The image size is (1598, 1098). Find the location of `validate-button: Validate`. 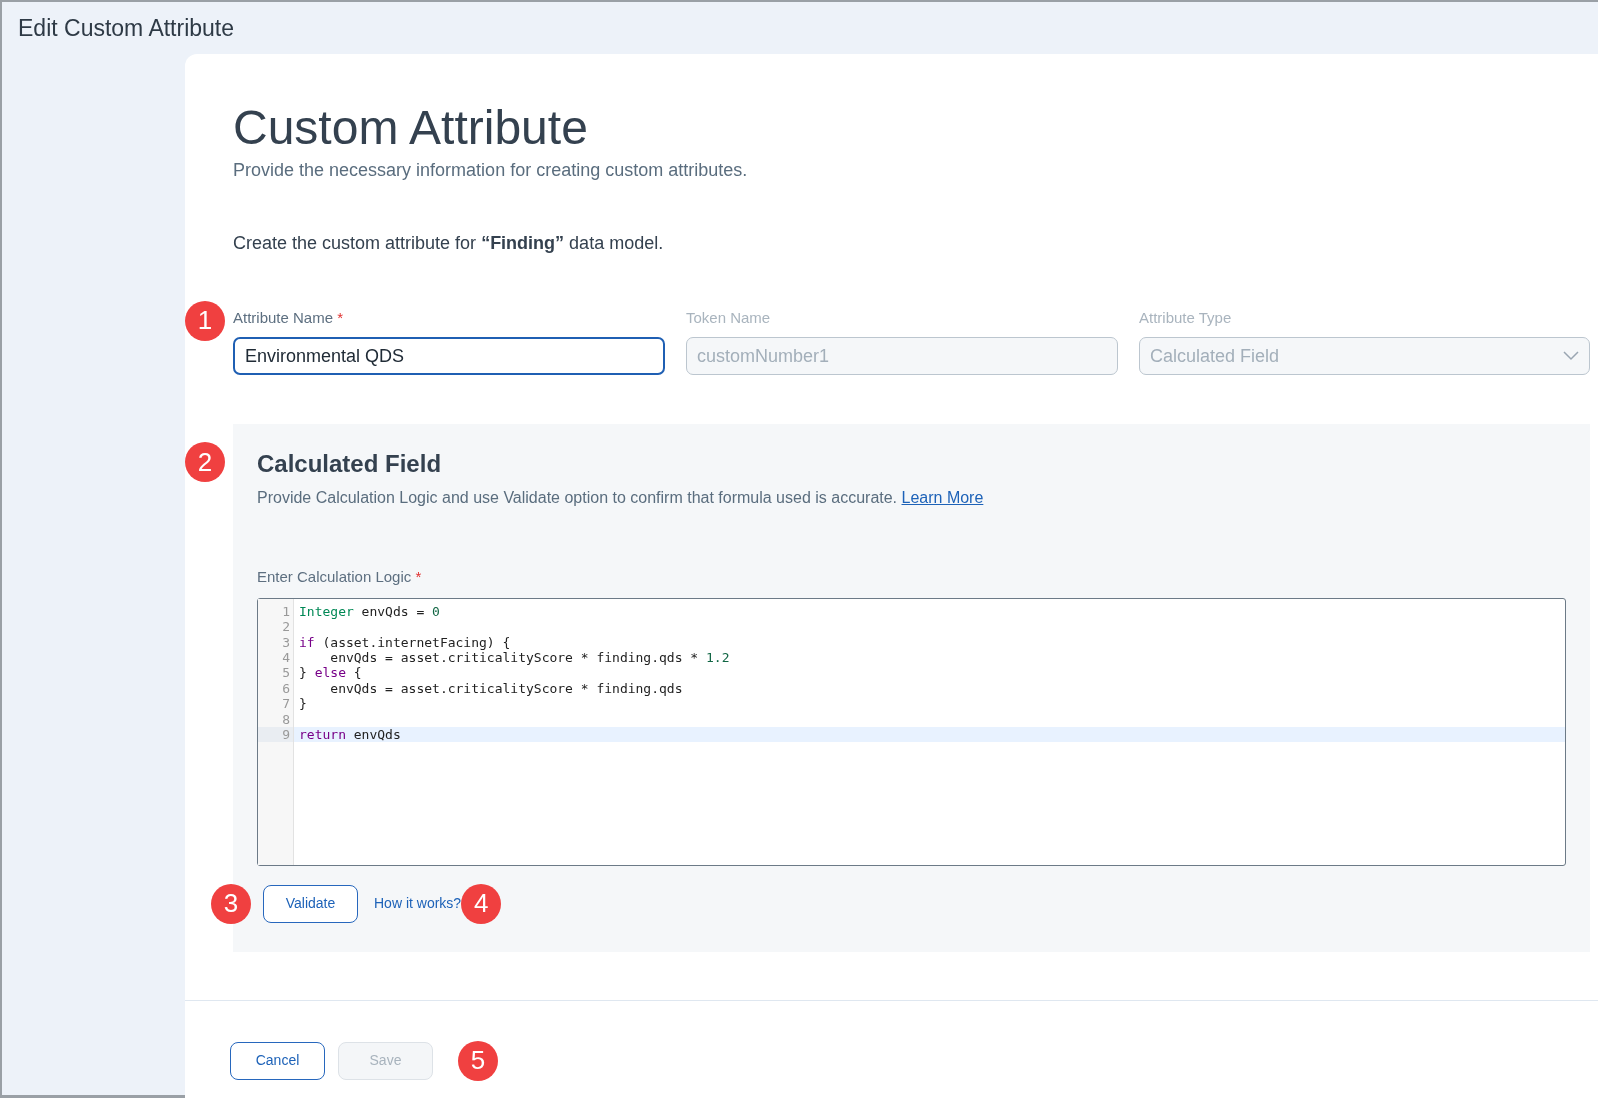

validate-button: Validate is located at coordinates (310, 903).